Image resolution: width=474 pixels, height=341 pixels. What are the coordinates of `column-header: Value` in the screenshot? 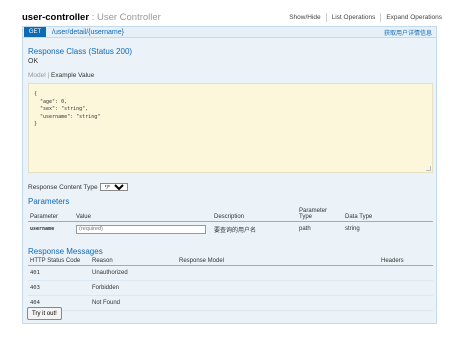 It's located at (143, 214).